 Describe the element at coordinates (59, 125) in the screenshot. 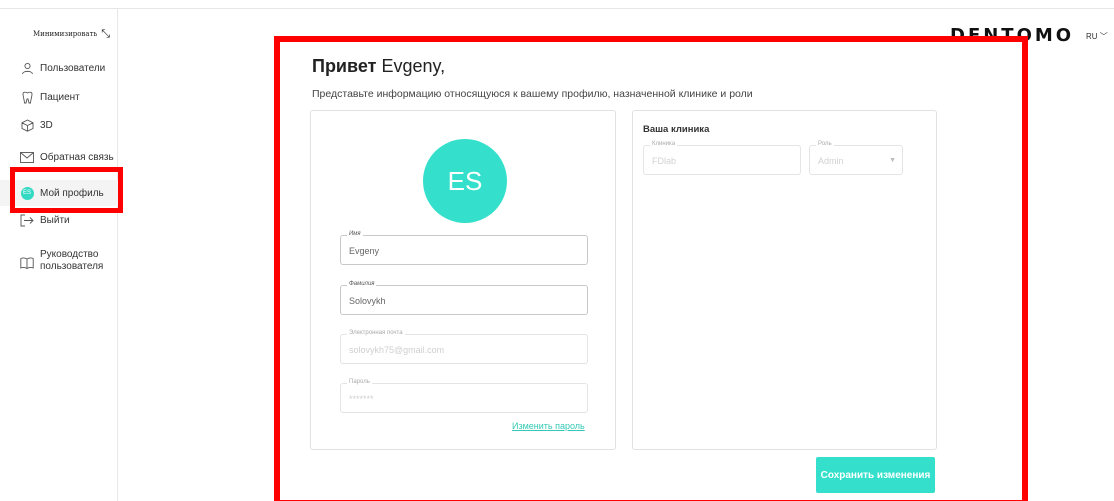

I see `sidebar-item-3d: 3D` at that location.